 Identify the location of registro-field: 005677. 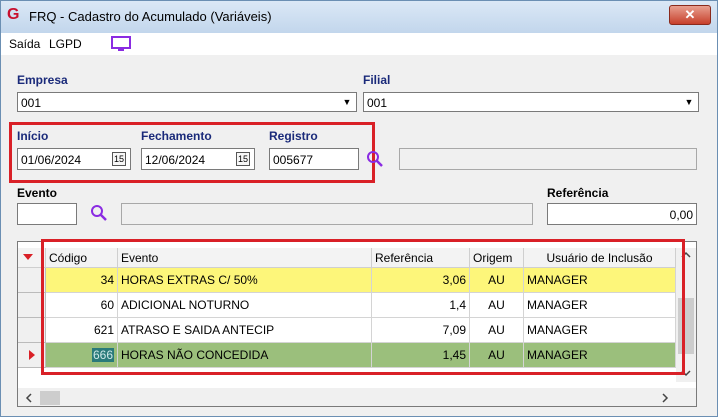
(314, 159).